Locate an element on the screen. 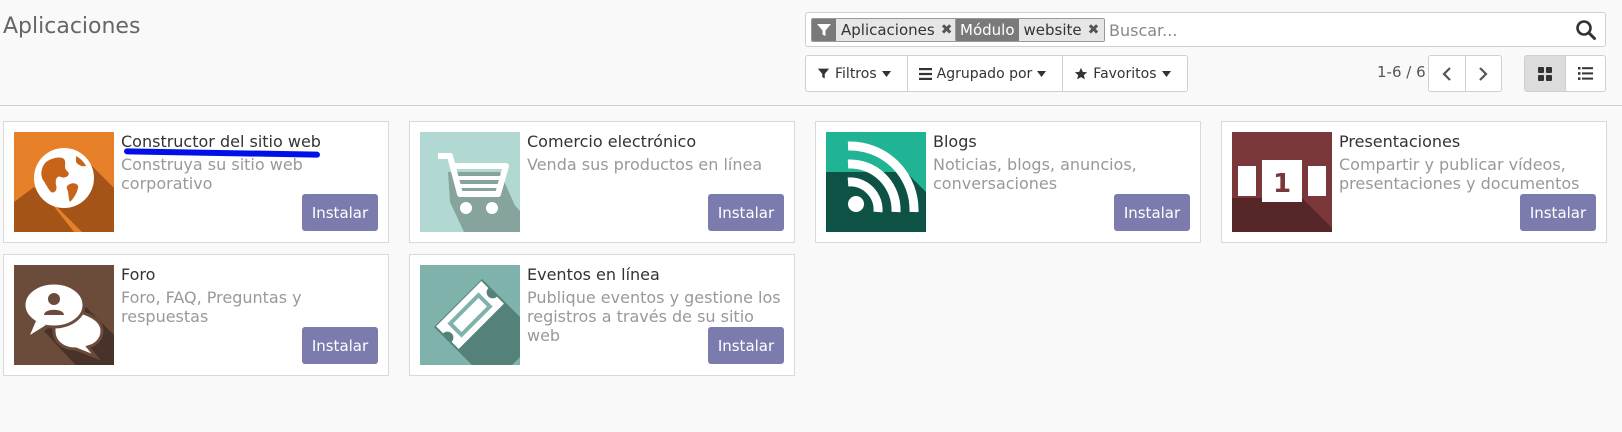  list-icon is located at coordinates (1585, 73).